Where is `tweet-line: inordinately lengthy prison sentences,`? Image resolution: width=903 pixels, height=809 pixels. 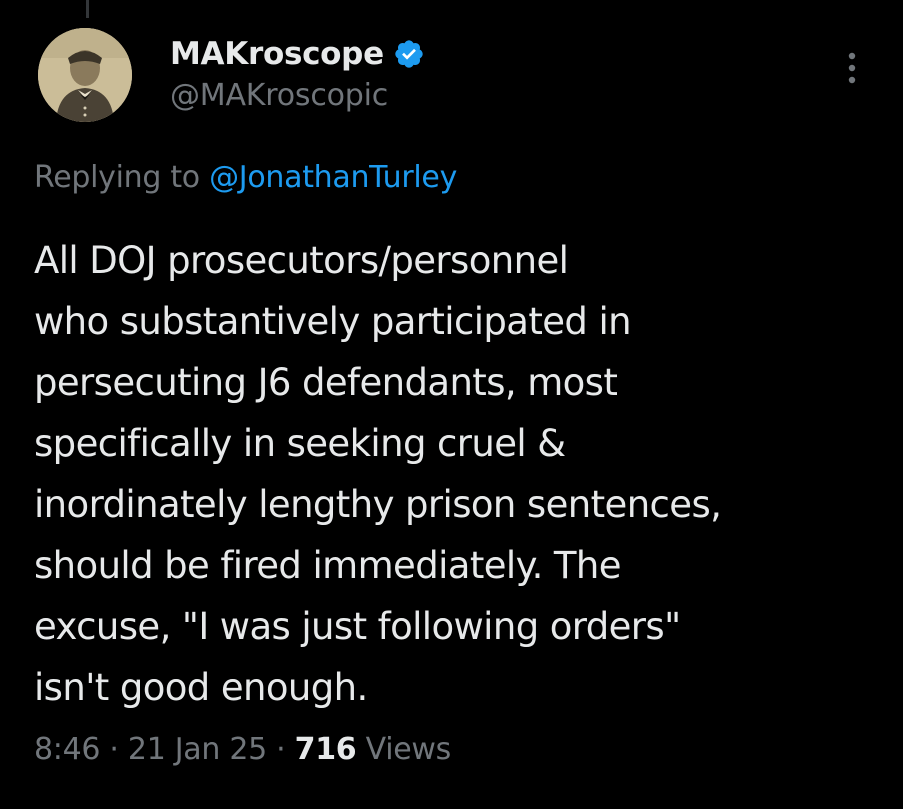
tweet-line: inordinately lengthy prison sentences, is located at coordinates (378, 504).